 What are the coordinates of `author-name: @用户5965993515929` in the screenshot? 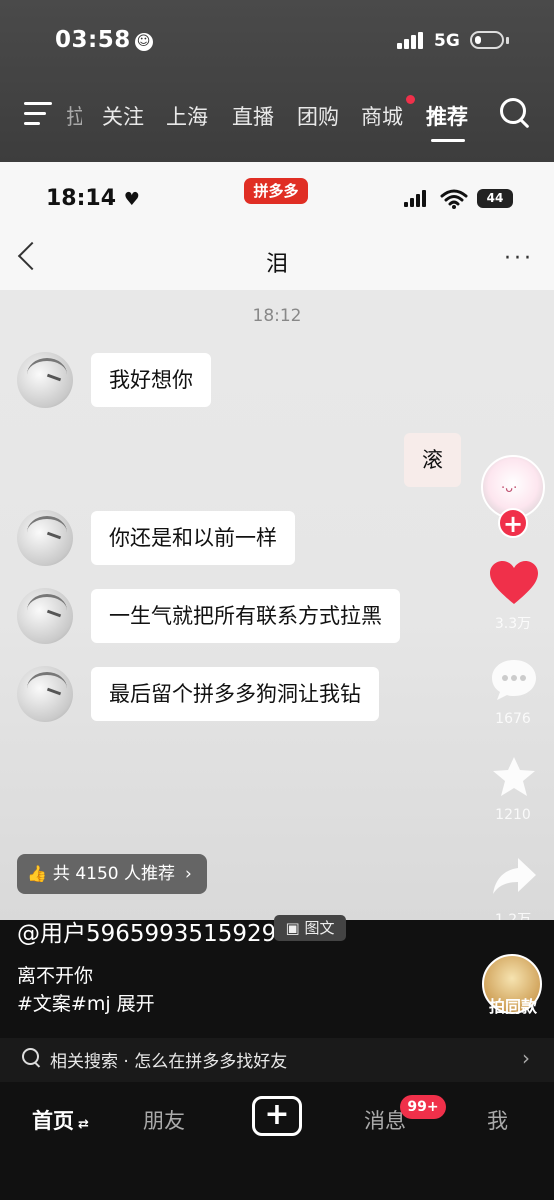 It's located at (146, 931).